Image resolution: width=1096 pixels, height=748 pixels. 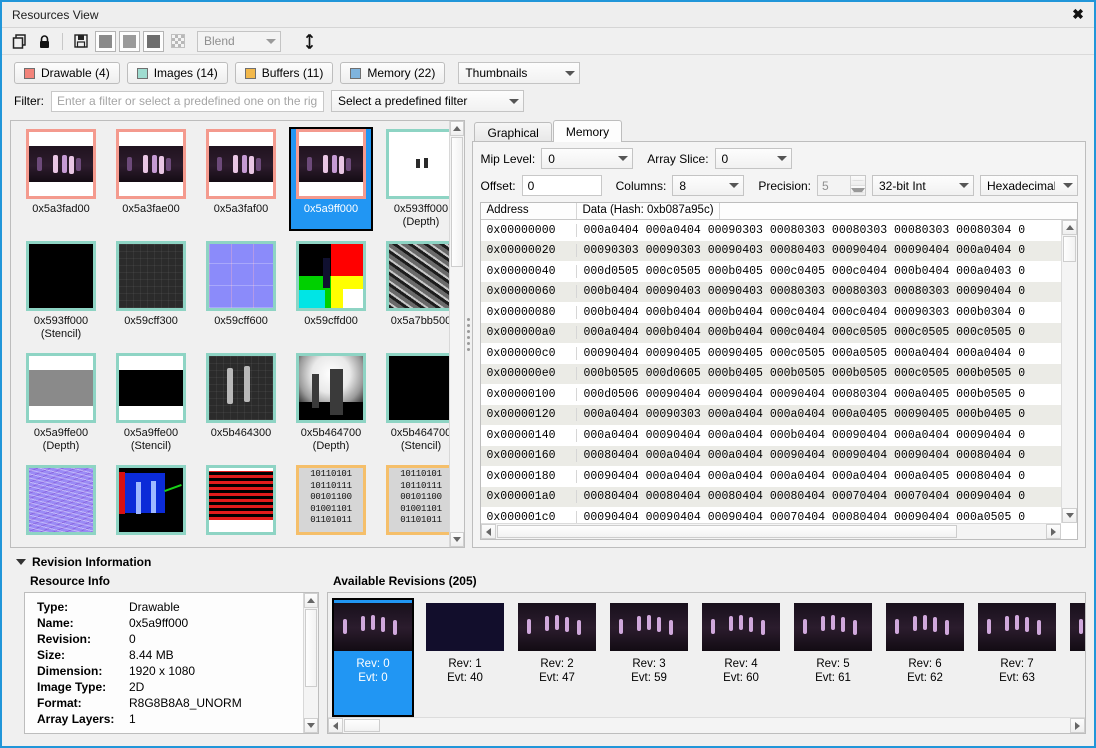 What do you see at coordinates (1069, 371) in the screenshot?
I see `memory-vertical-scrollbar` at bounding box center [1069, 371].